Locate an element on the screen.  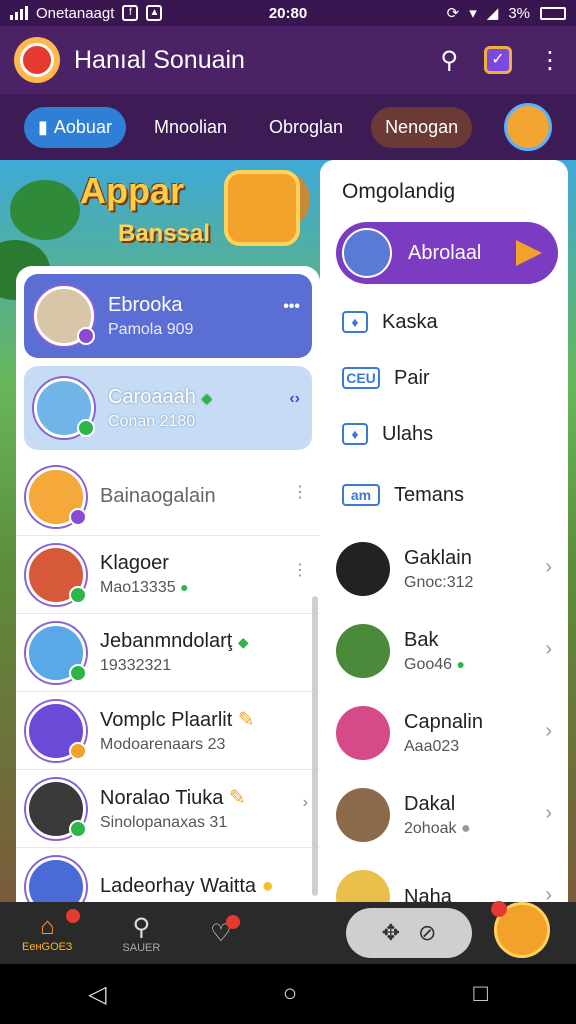
more-icon: › is located at coordinates (305, 803).